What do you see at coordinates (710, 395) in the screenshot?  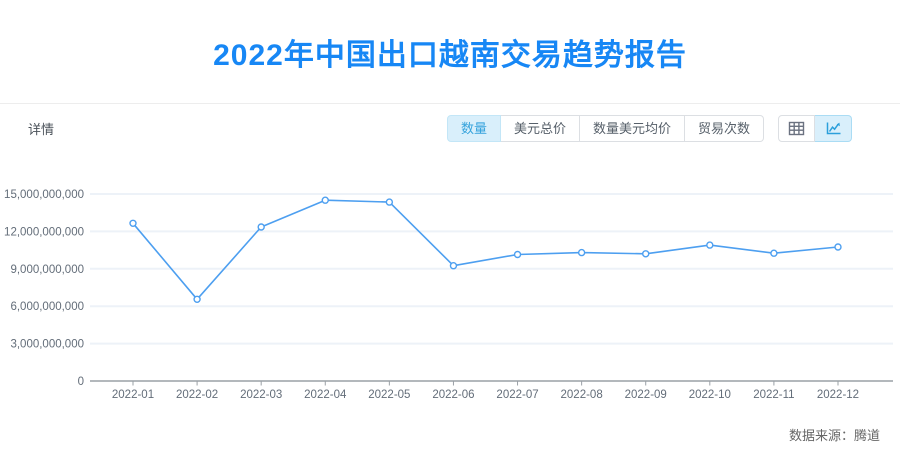 I see `x-axis-tick-label: 2022-10` at bounding box center [710, 395].